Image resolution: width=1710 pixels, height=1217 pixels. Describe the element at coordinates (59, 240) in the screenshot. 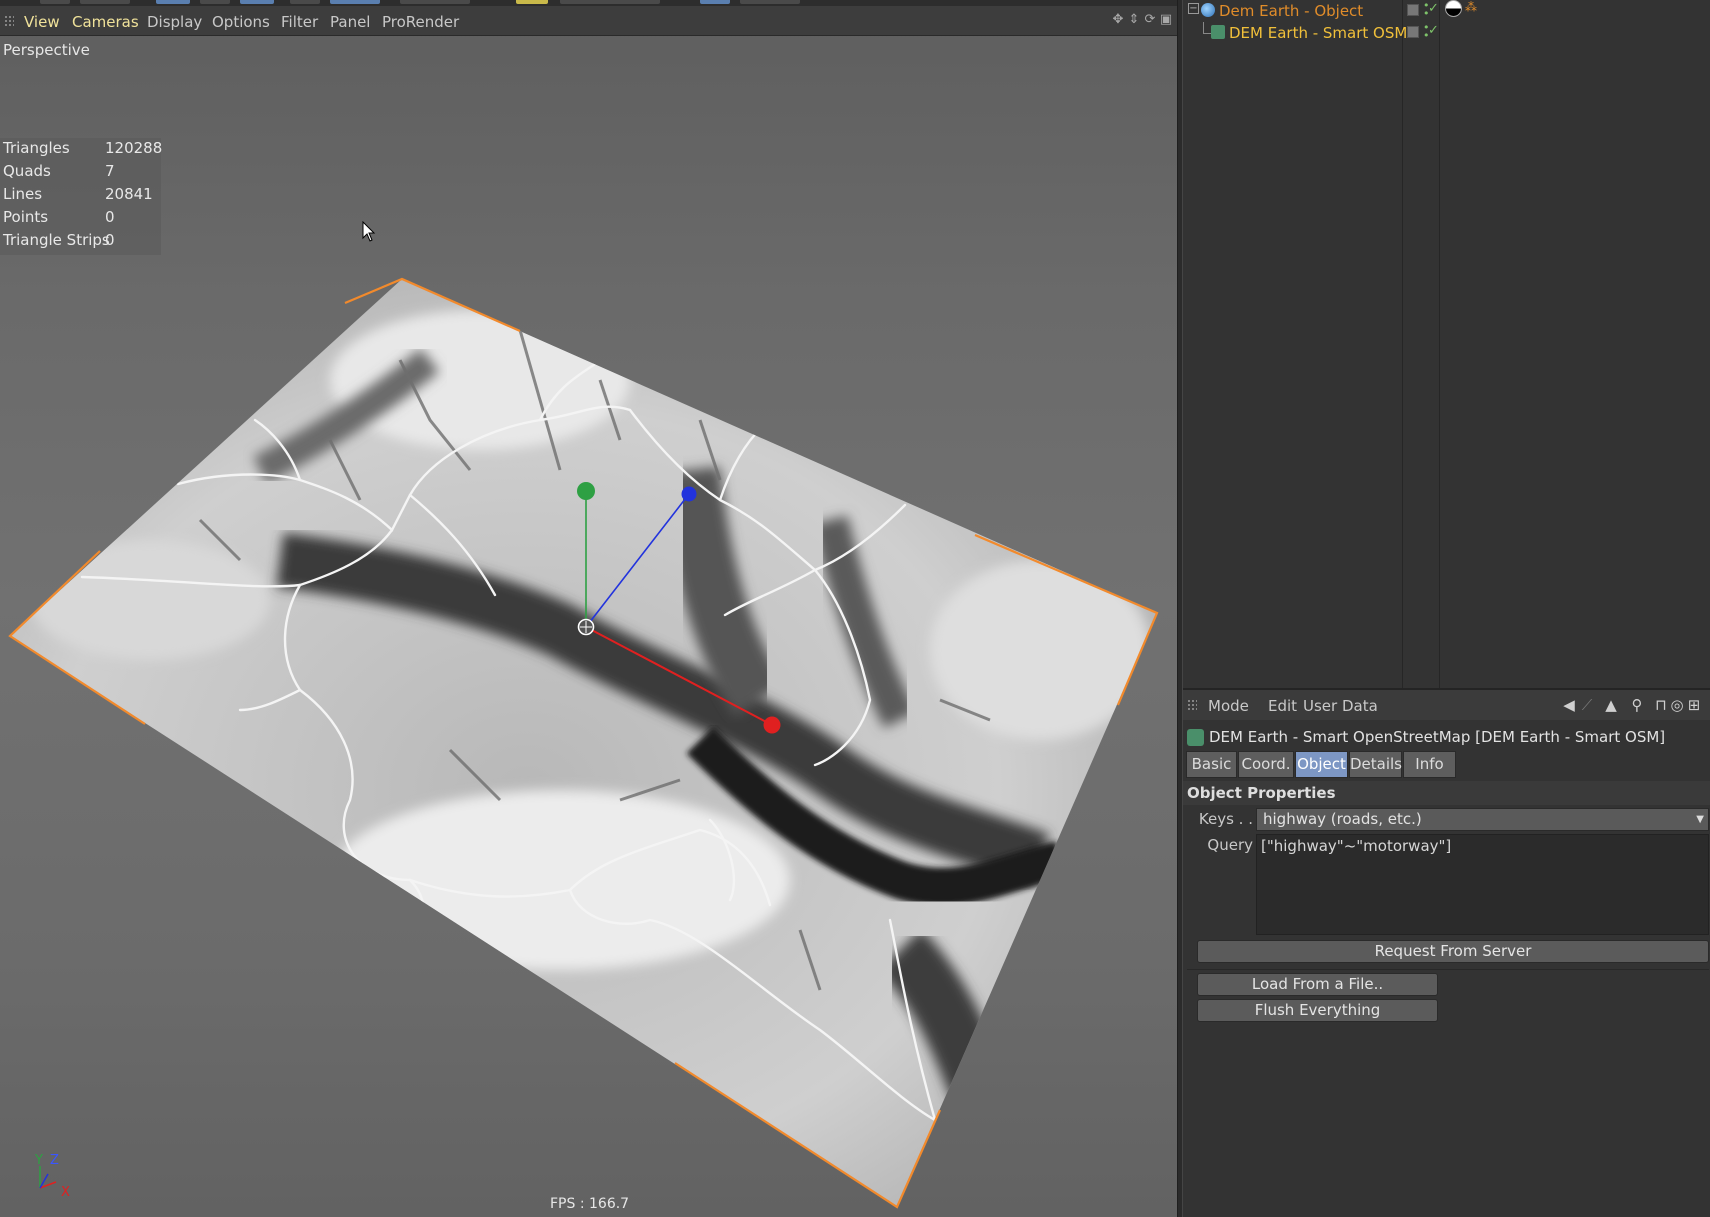

I see `stat-row-triangle-strips: Triangle Strips 0` at that location.